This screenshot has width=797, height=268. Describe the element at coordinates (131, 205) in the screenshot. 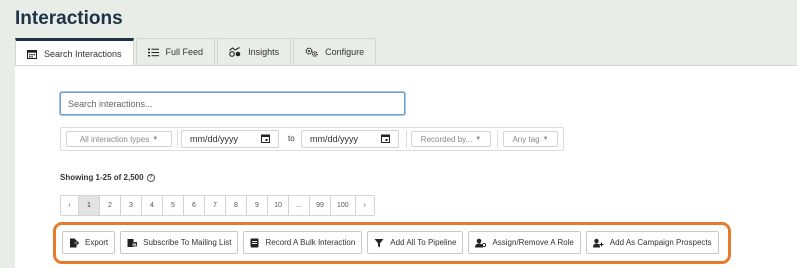

I see `page-button: 3` at that location.